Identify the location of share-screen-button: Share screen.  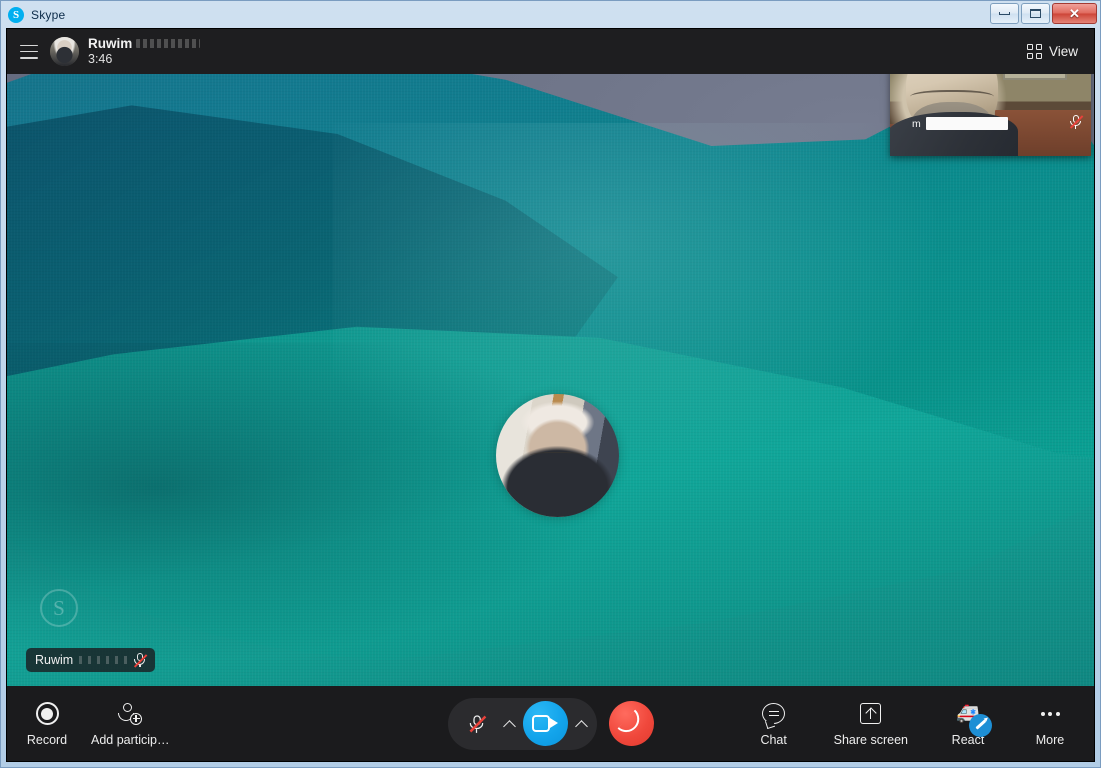
(871, 724).